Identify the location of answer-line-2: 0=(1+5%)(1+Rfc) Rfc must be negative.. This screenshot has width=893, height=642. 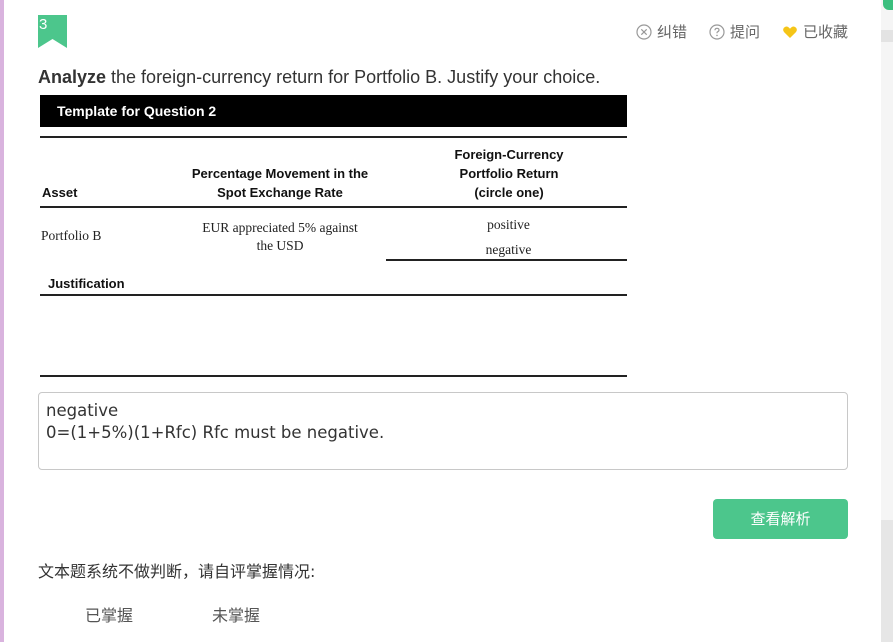
(215, 432).